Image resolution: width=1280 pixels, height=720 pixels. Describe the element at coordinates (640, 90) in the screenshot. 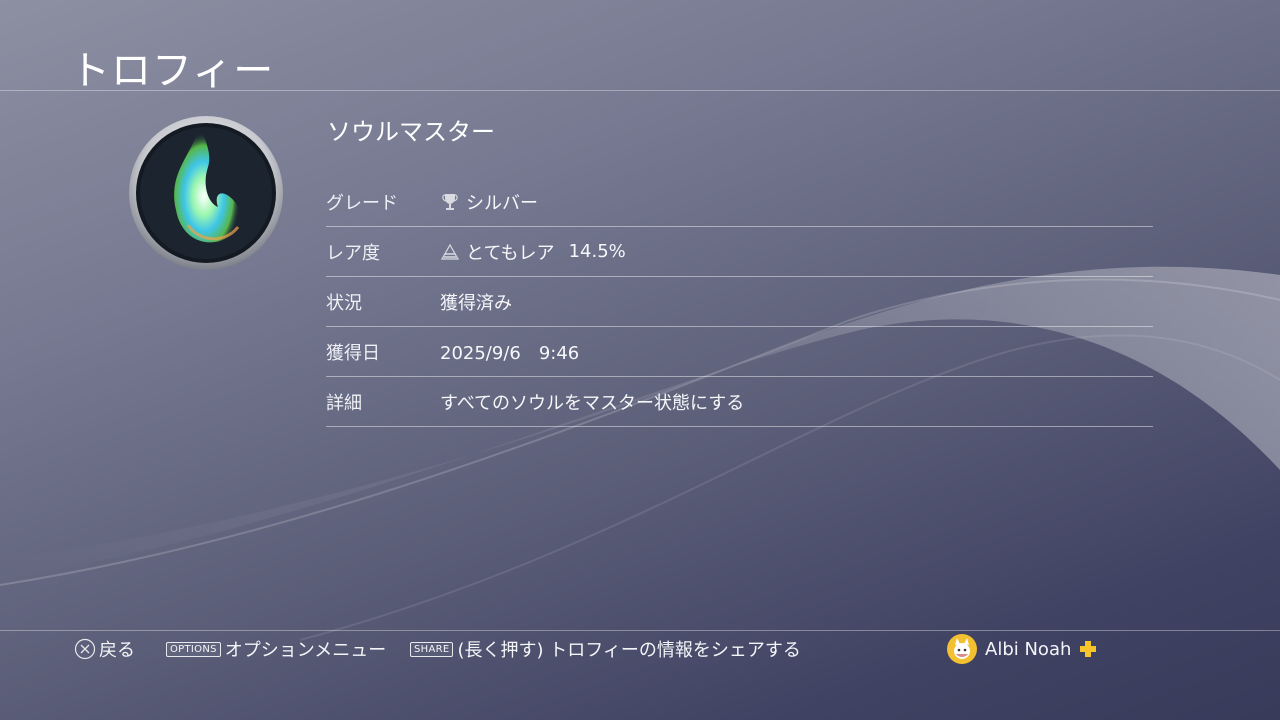

I see `header-divider` at that location.